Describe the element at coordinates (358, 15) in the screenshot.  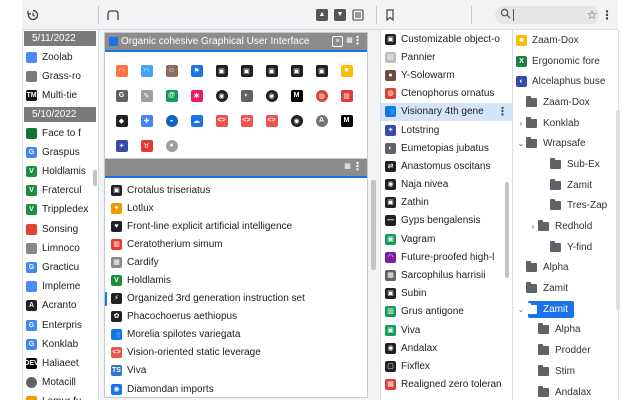
I see `window-list-icon` at that location.